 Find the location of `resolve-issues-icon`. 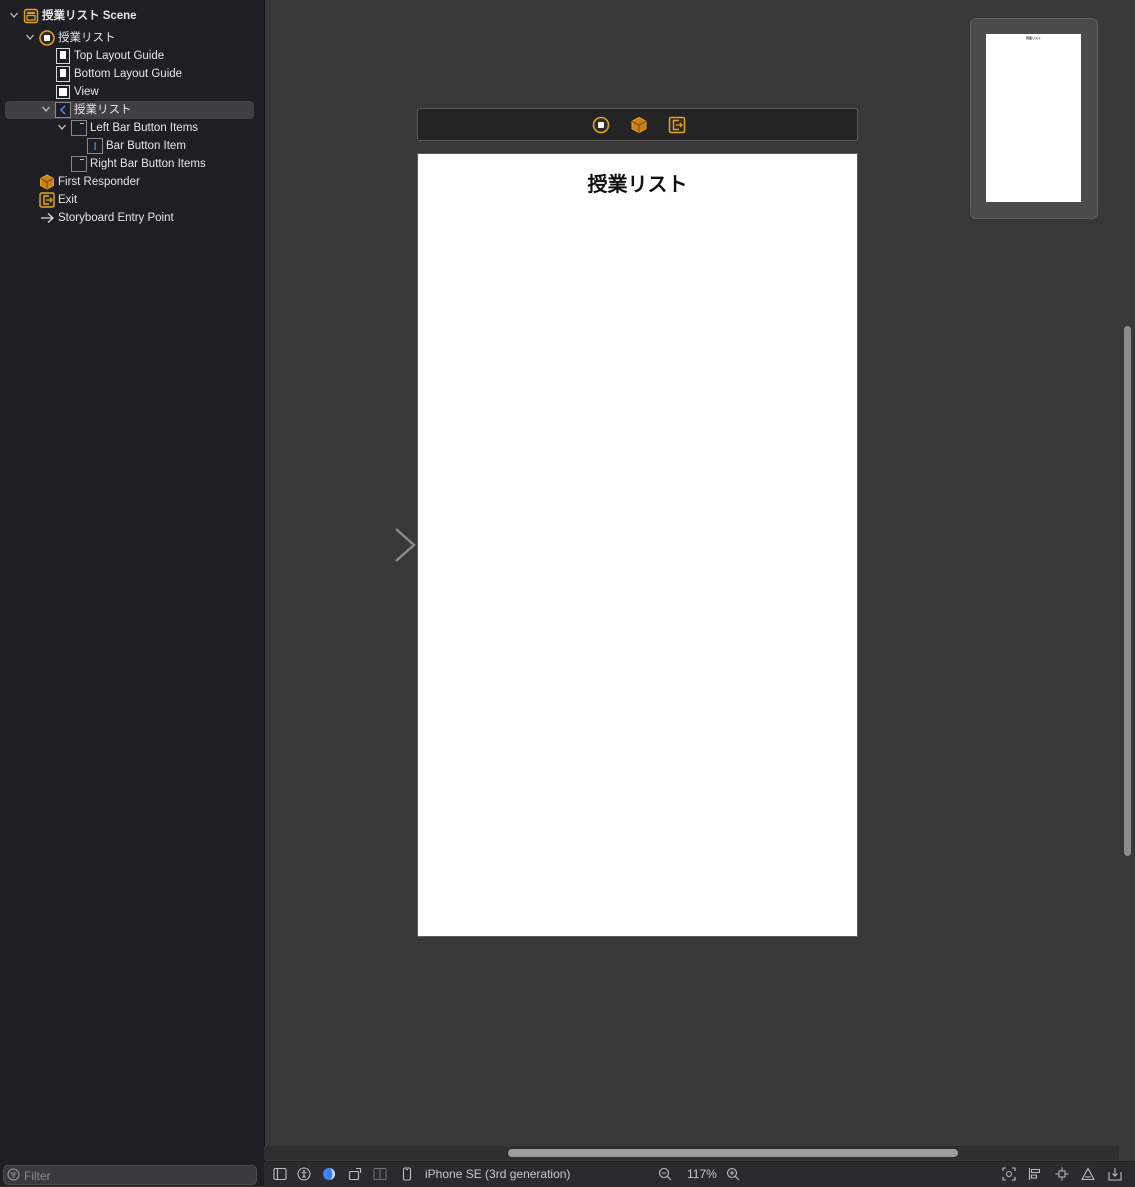

resolve-issues-icon is located at coordinates (1088, 1174).